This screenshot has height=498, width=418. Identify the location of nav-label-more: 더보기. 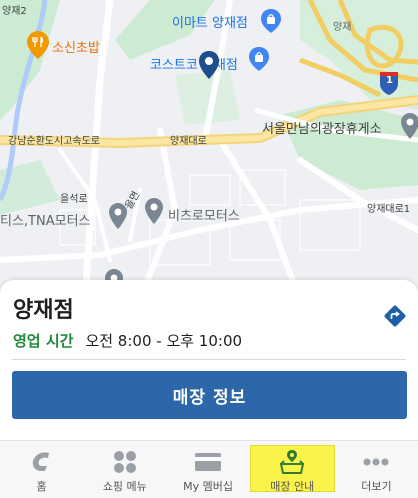
(376, 486).